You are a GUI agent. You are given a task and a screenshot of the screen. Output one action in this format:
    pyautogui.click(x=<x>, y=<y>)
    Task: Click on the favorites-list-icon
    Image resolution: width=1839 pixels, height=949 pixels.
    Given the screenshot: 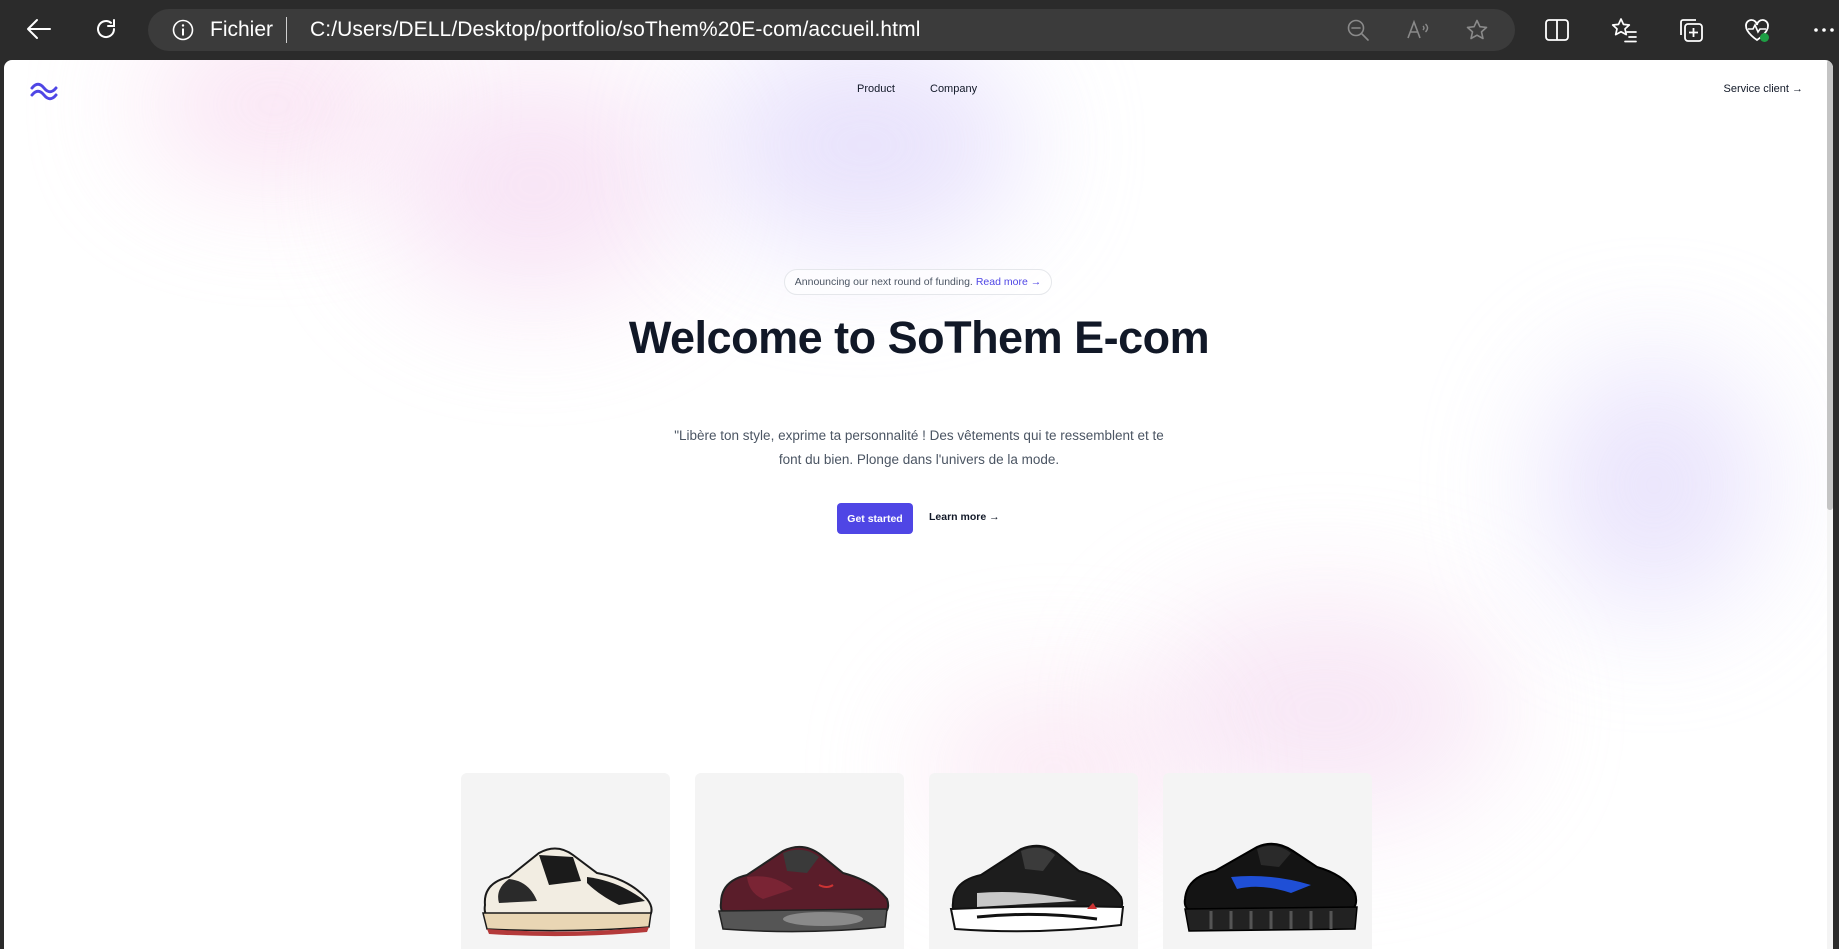 What is the action you would take?
    pyautogui.click(x=1624, y=30)
    